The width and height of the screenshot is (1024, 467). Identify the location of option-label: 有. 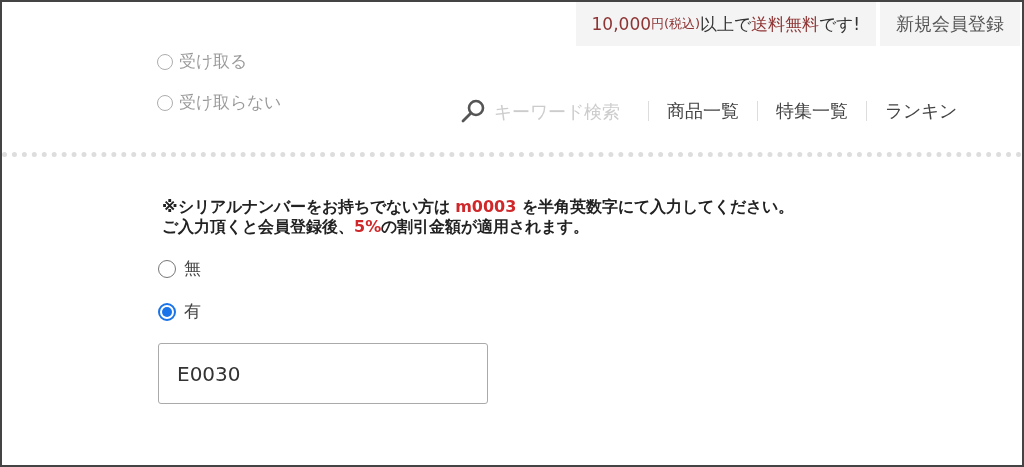
(192, 311).